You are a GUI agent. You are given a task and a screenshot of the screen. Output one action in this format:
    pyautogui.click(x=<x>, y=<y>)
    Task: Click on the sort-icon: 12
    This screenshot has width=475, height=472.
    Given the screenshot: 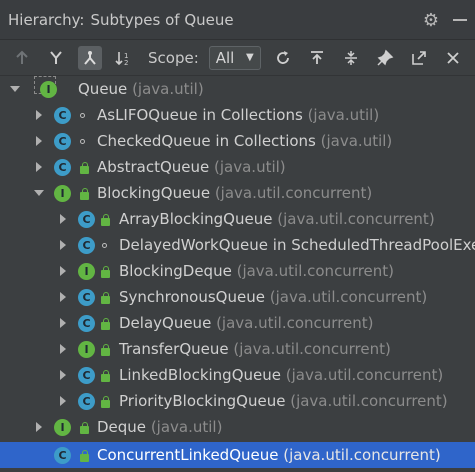 What is the action you would take?
    pyautogui.click(x=121, y=59)
    